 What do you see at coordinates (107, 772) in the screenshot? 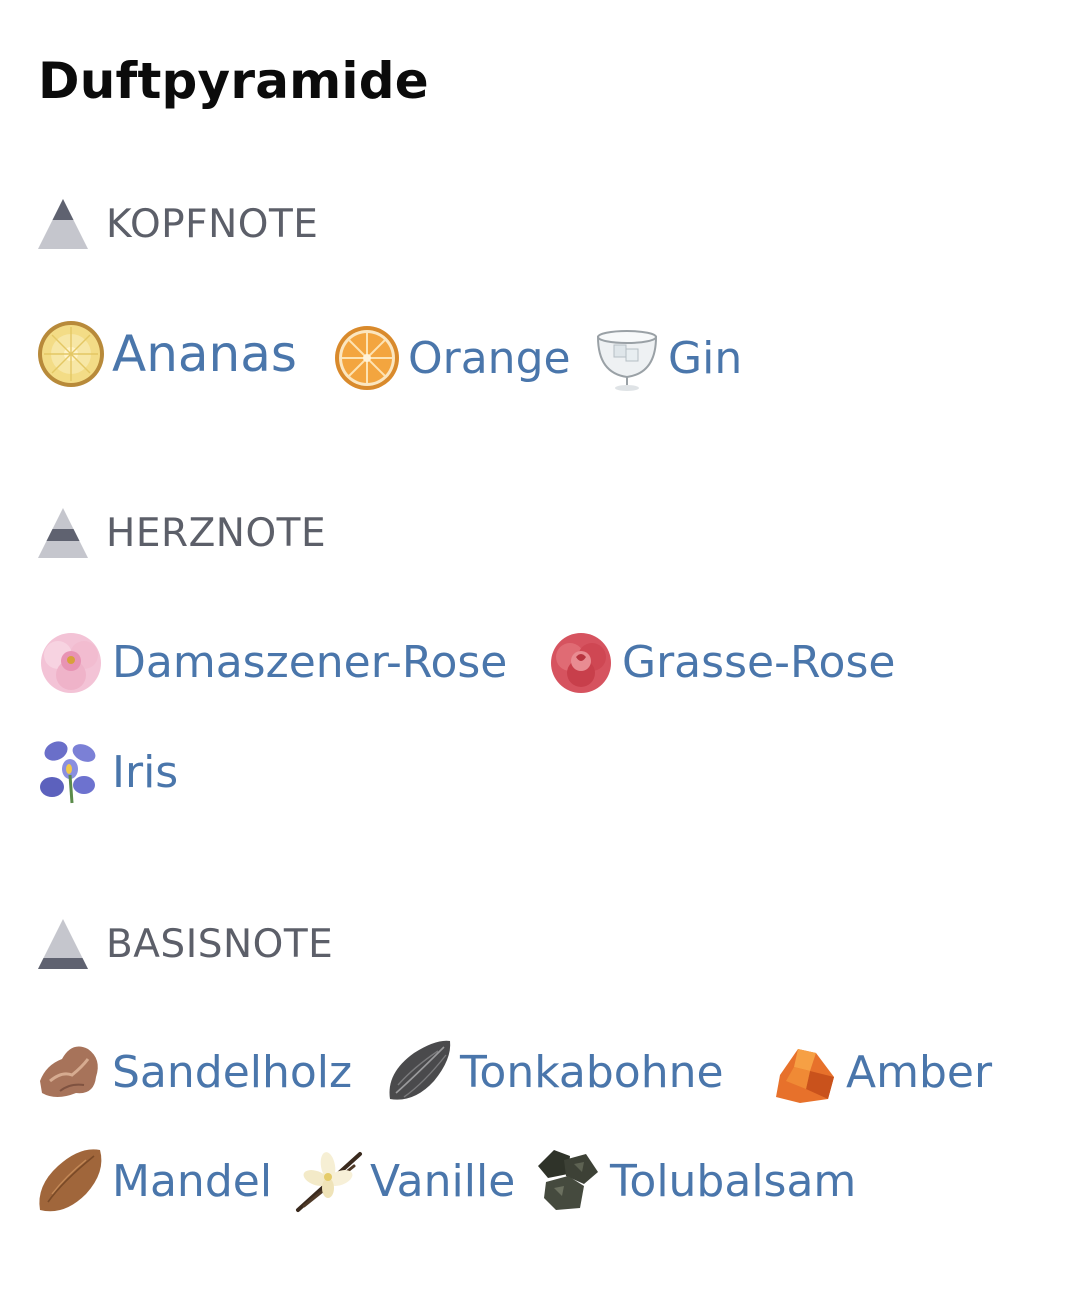
I see `note-iris: Iris` at bounding box center [107, 772].